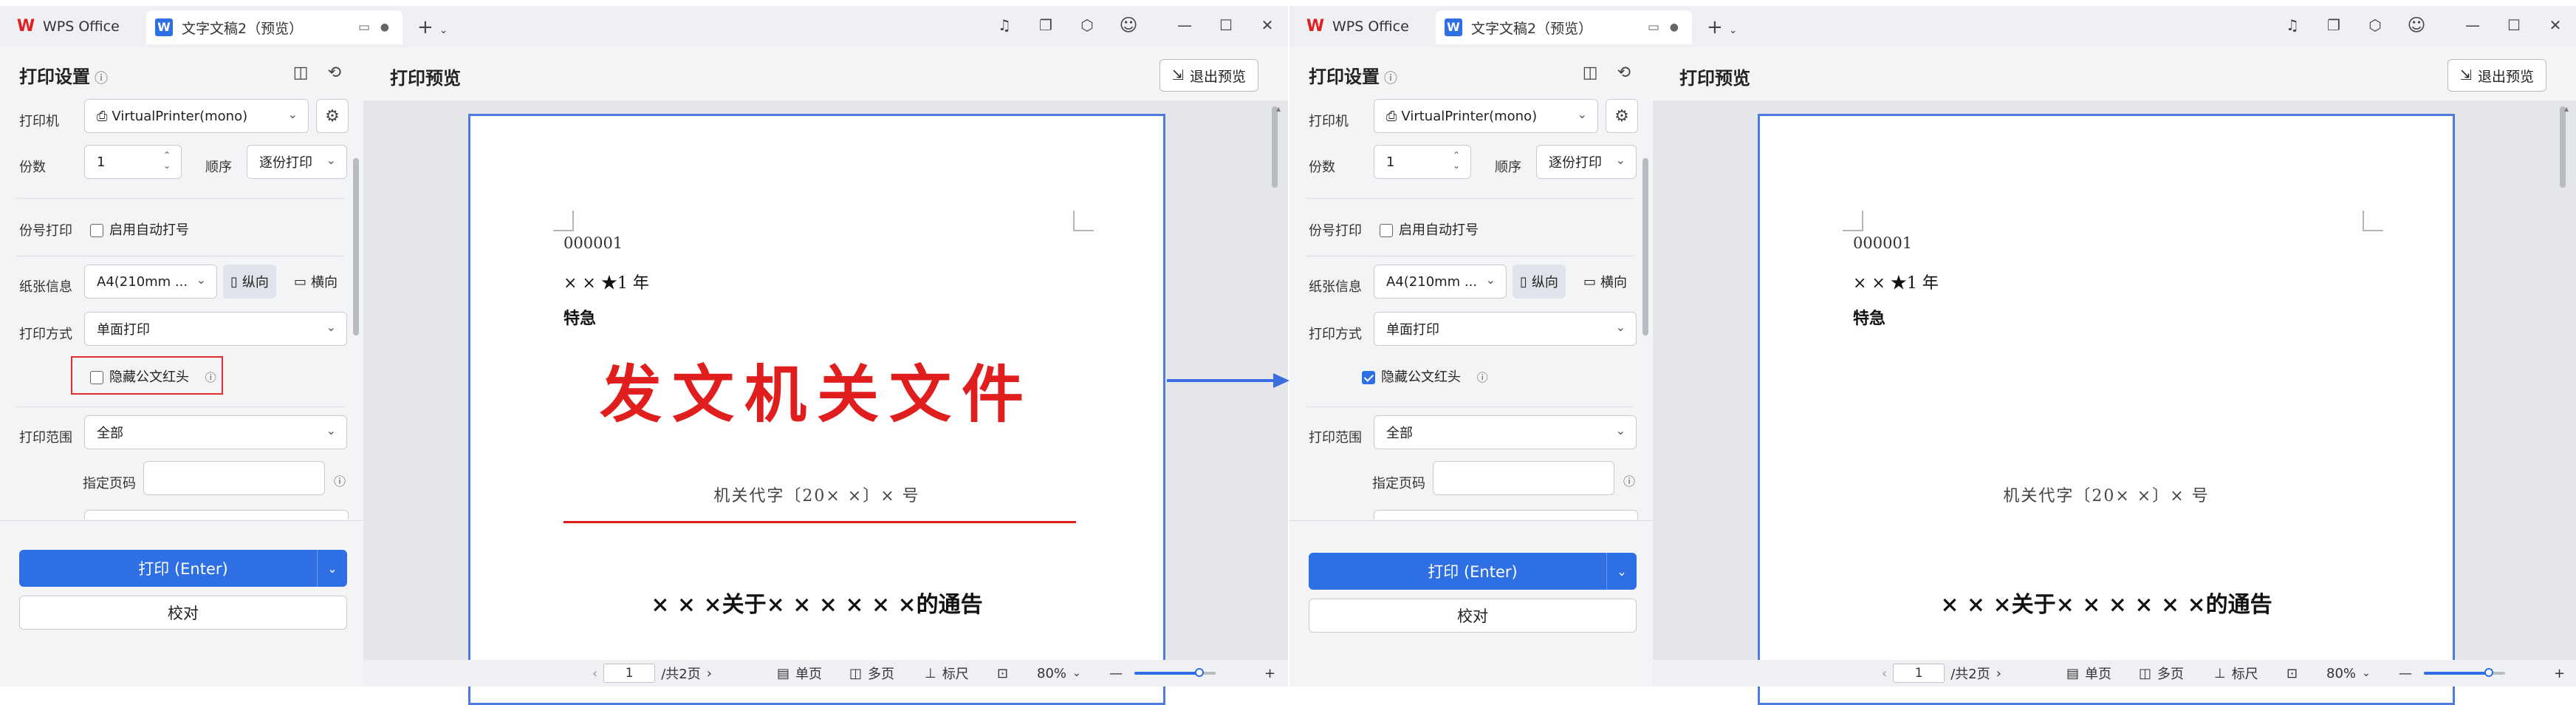 This screenshot has height=705, width=2576. I want to click on hide-header-checkbox: 隐藏公文红头 ⓘ, so click(1425, 376).